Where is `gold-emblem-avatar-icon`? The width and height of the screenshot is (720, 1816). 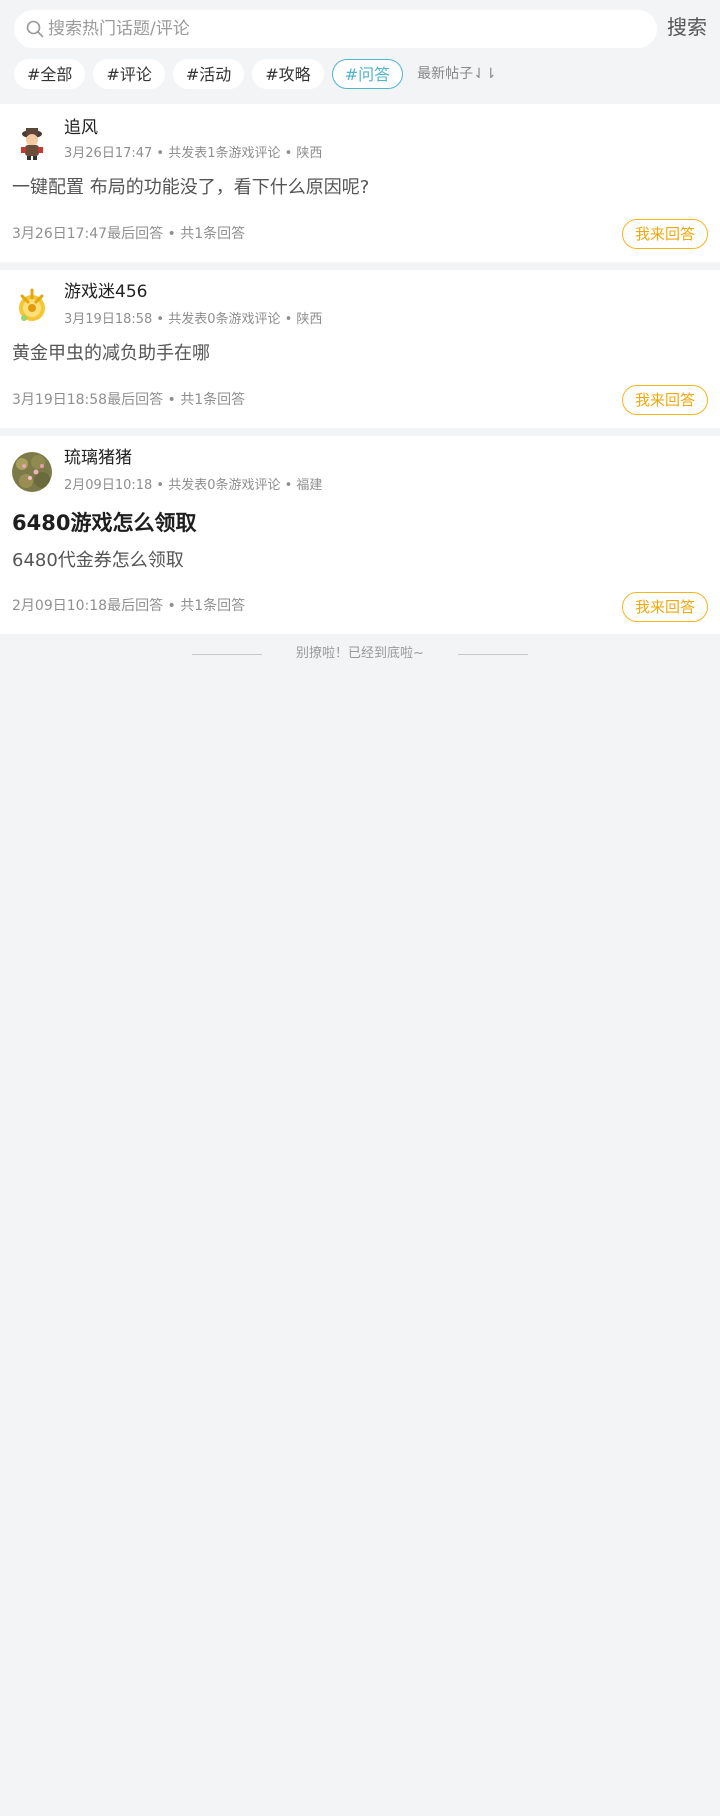 gold-emblem-avatar-icon is located at coordinates (32, 306).